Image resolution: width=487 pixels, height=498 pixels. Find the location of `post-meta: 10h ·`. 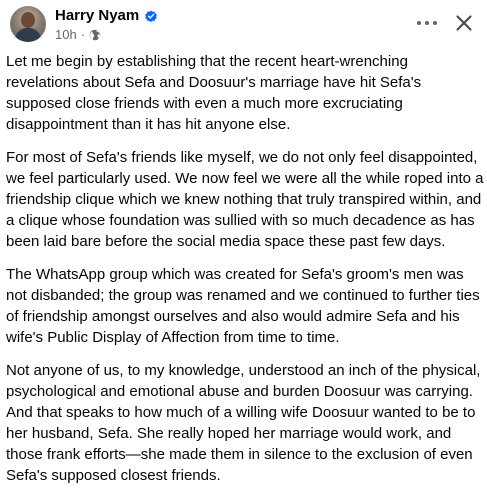

post-meta: 10h · is located at coordinates (78, 34).